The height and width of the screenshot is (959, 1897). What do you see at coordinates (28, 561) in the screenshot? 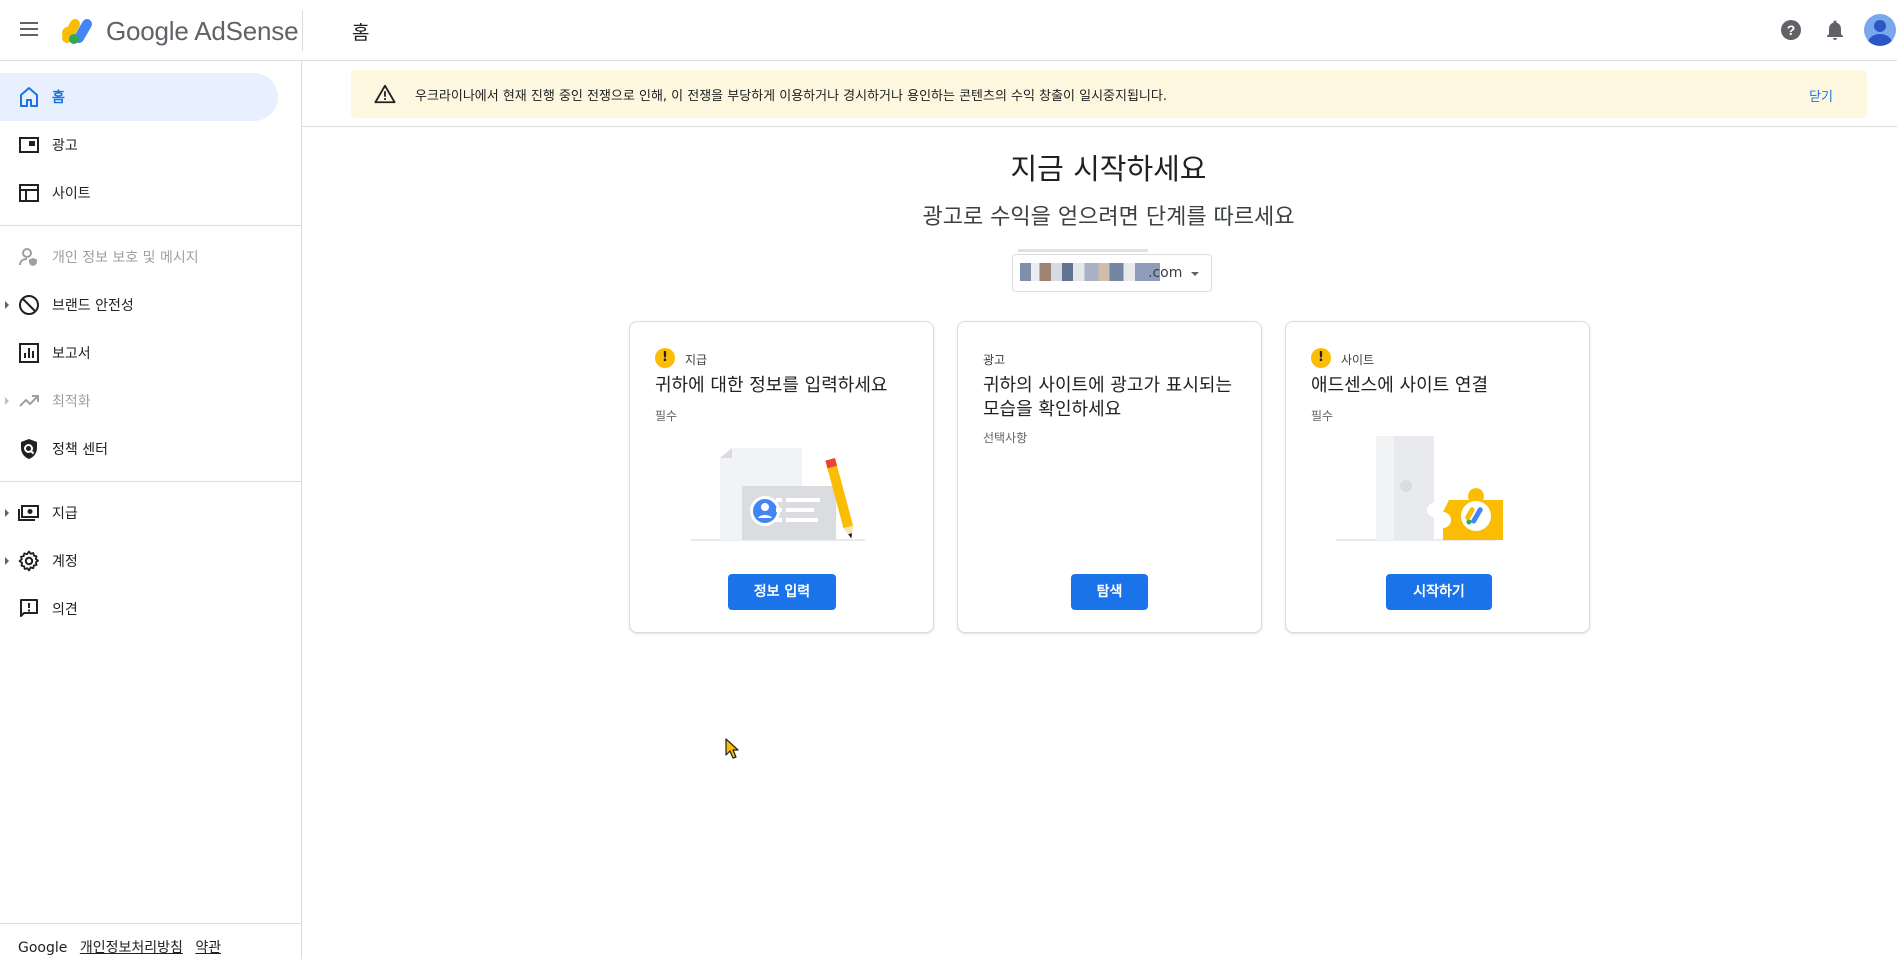
I see `gear-icon` at bounding box center [28, 561].